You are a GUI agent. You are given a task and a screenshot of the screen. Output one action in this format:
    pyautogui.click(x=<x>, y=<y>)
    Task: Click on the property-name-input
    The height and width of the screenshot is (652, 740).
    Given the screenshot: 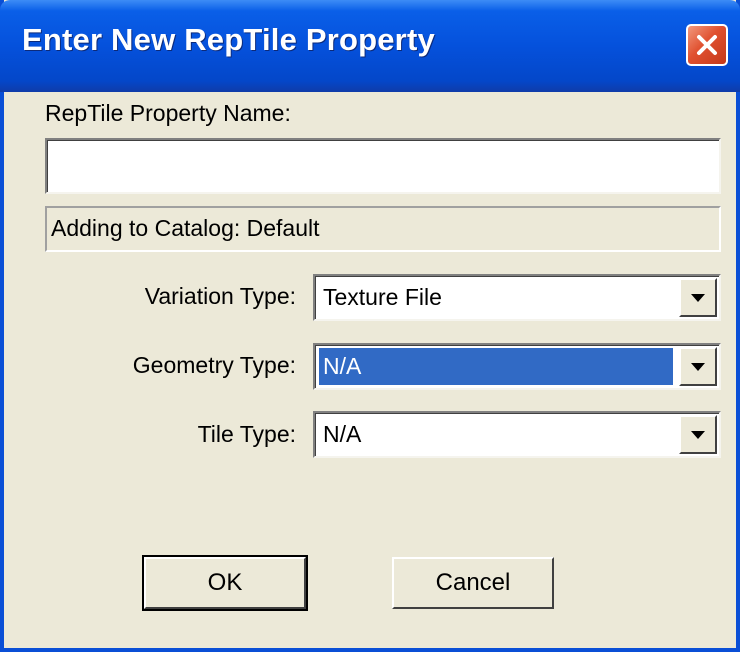 What is the action you would take?
    pyautogui.click(x=383, y=166)
    